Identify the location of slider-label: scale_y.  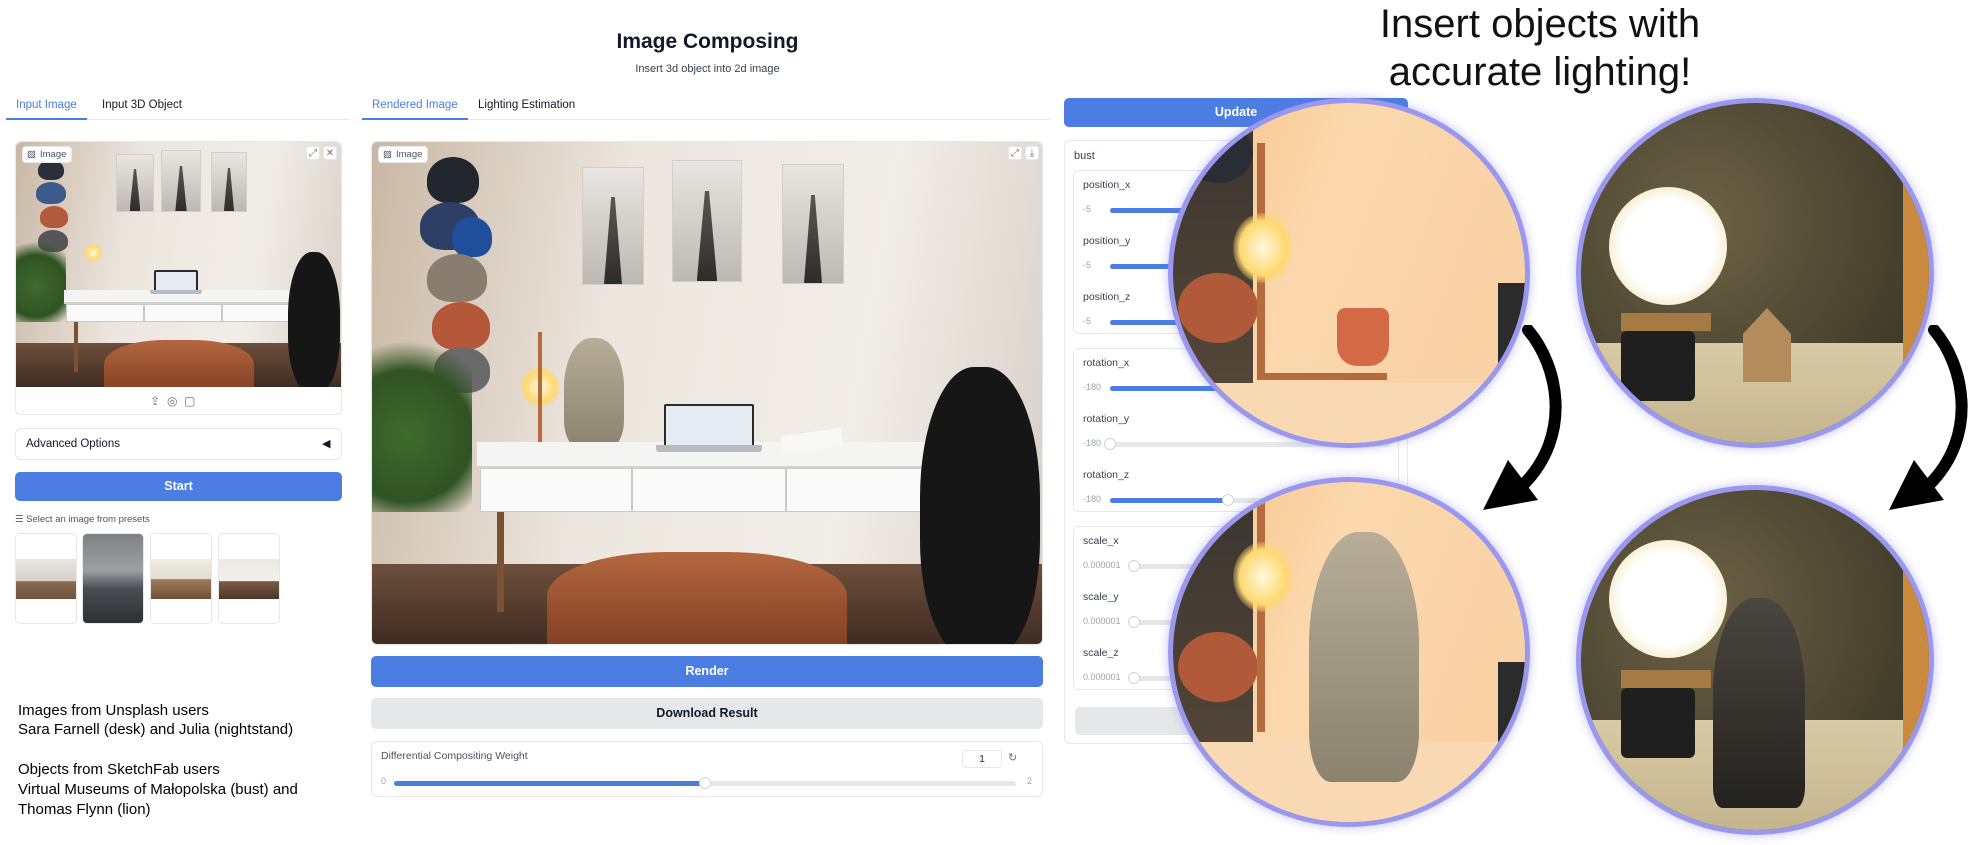
(1101, 597).